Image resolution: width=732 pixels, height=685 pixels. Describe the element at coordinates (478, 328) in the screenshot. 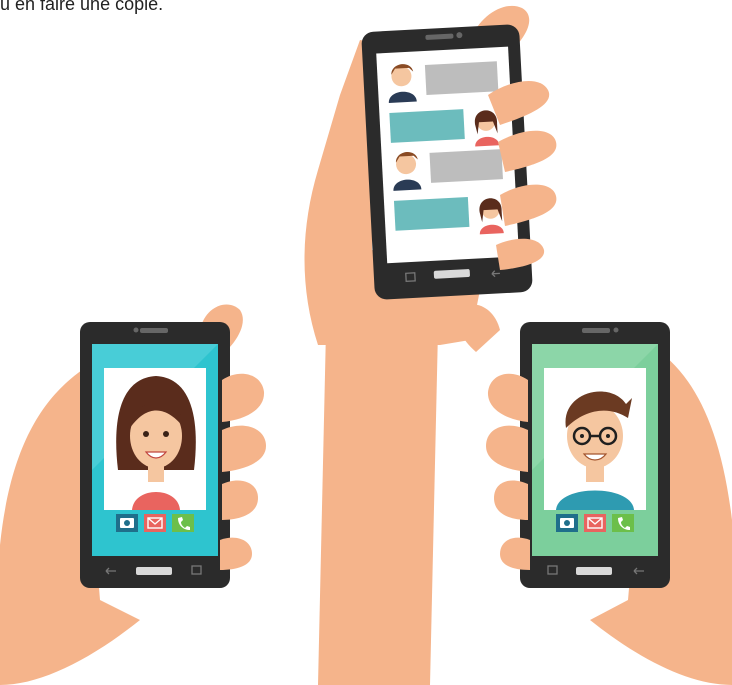

I see `right-thumb-top` at that location.